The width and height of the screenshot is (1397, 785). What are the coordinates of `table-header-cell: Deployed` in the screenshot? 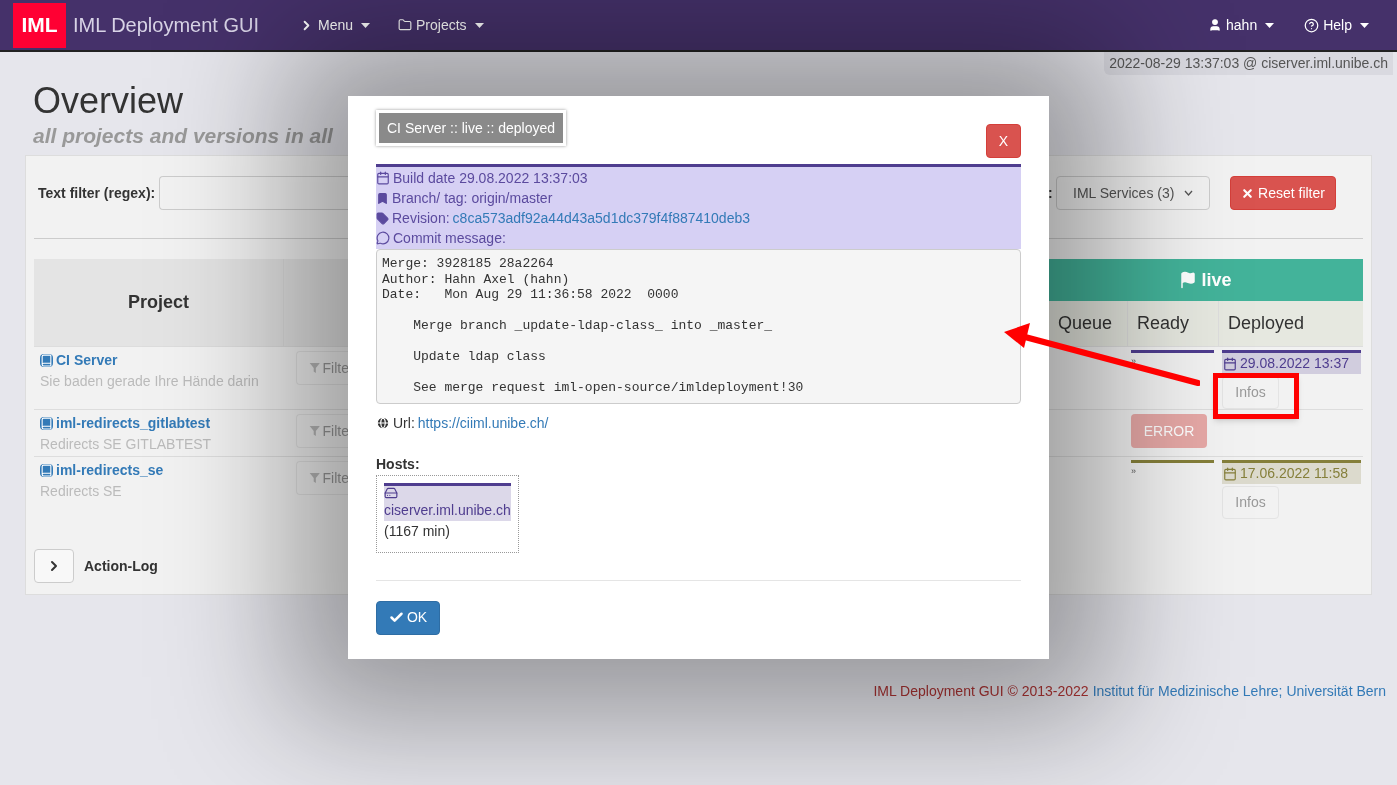 It's located at (1290, 323).